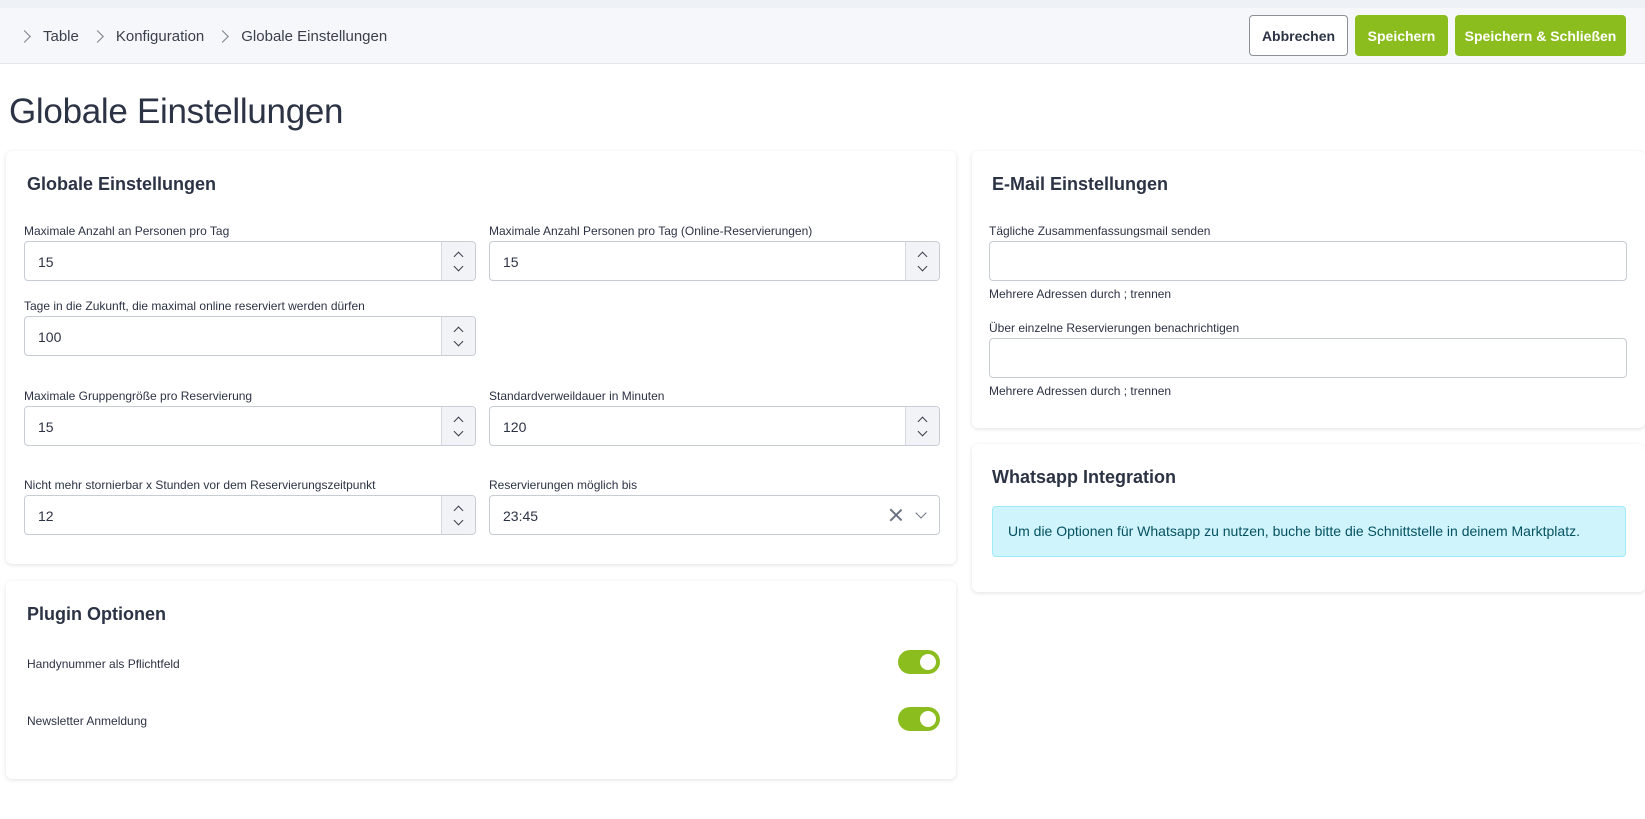 This screenshot has height=819, width=1645. Describe the element at coordinates (1401, 35) in the screenshot. I see `save-button: Speichern` at that location.